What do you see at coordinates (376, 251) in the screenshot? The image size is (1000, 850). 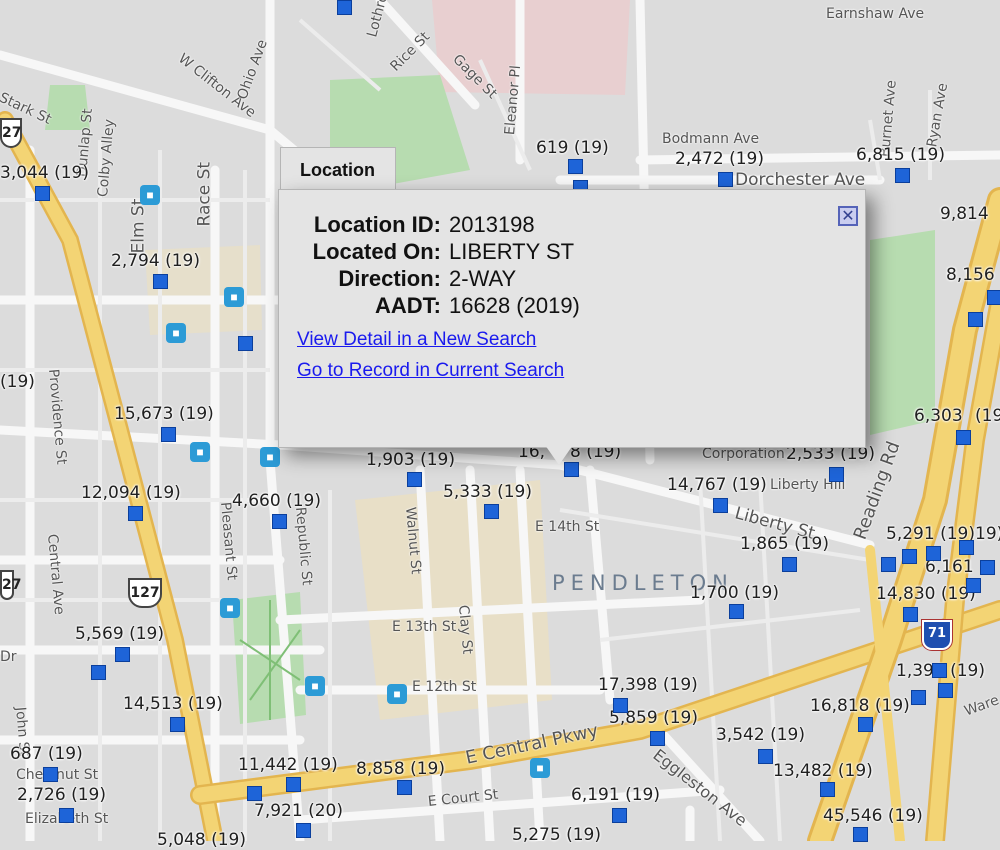 I see `field-key: Located On:` at bounding box center [376, 251].